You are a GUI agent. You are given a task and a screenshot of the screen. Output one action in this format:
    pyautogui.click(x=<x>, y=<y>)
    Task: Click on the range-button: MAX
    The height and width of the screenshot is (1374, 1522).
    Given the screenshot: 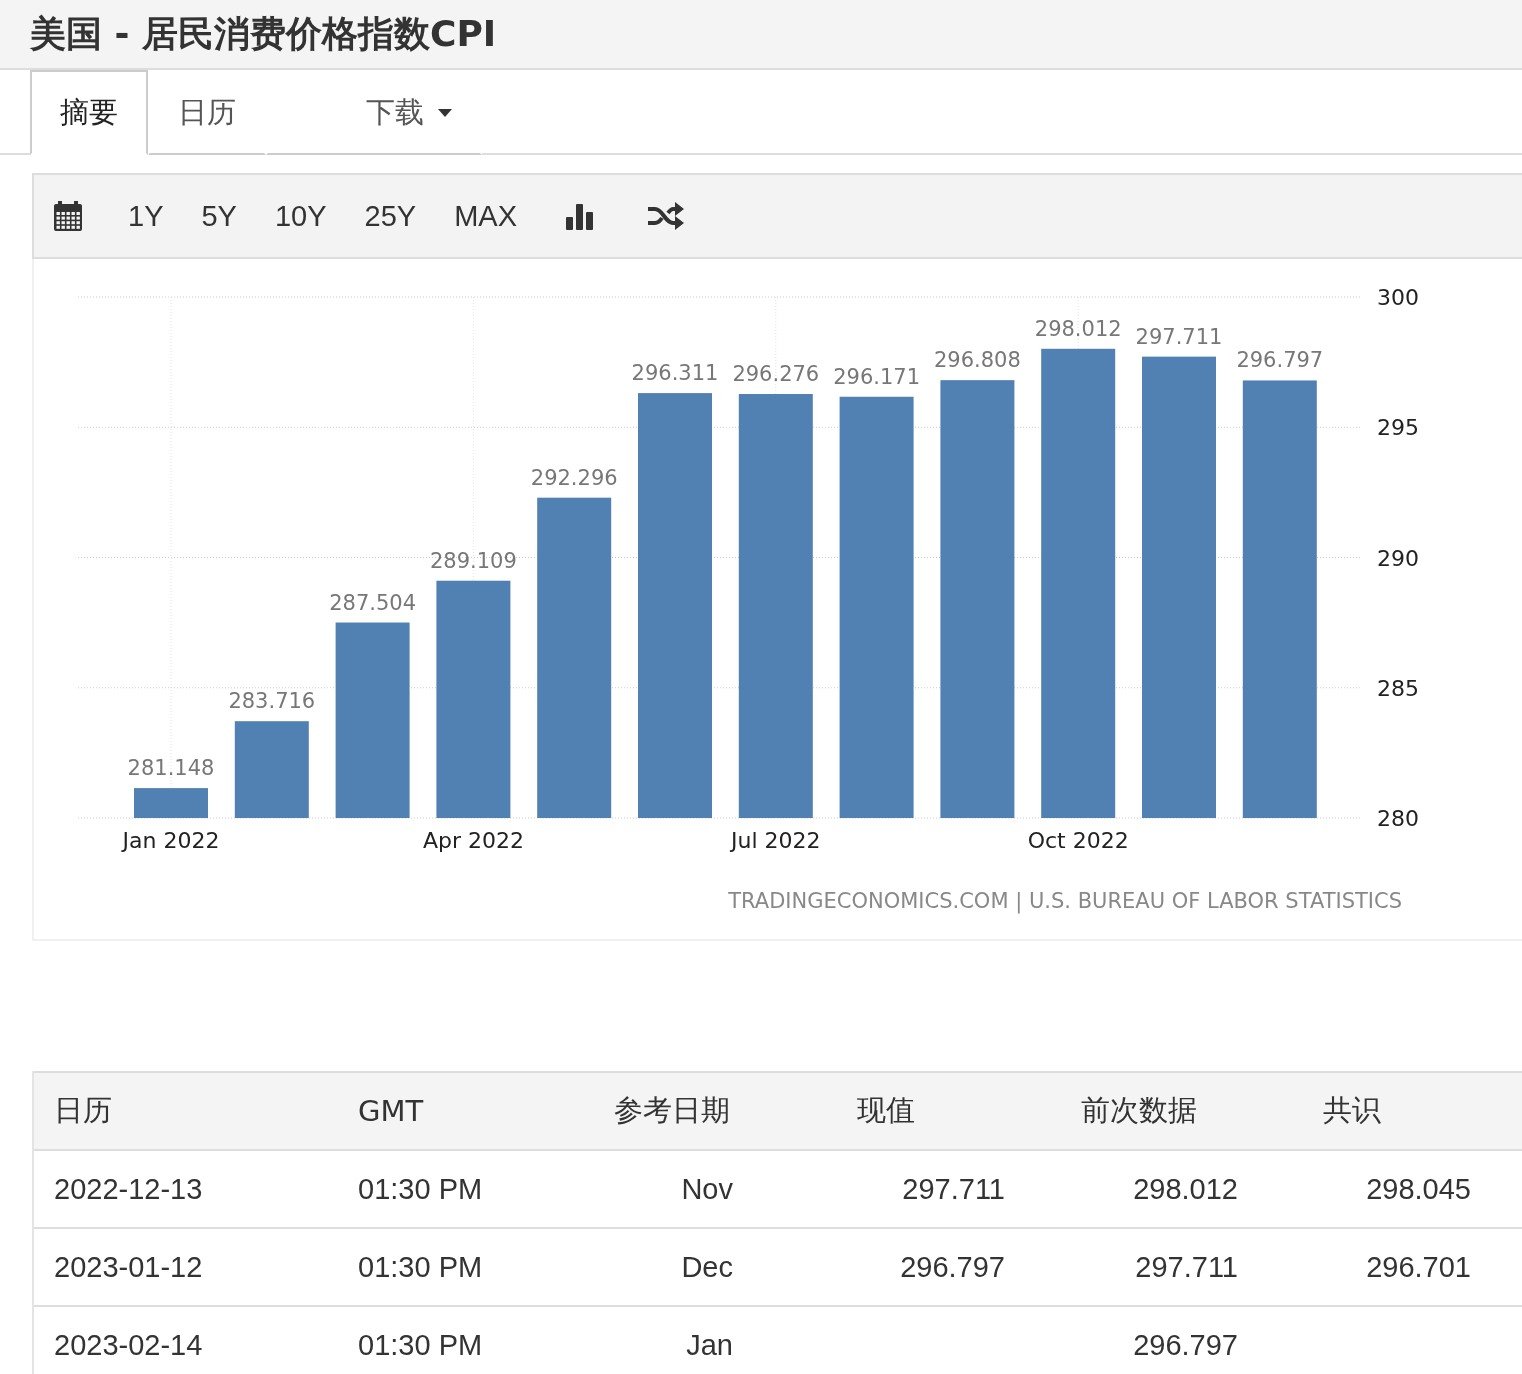 What is the action you would take?
    pyautogui.click(x=486, y=216)
    